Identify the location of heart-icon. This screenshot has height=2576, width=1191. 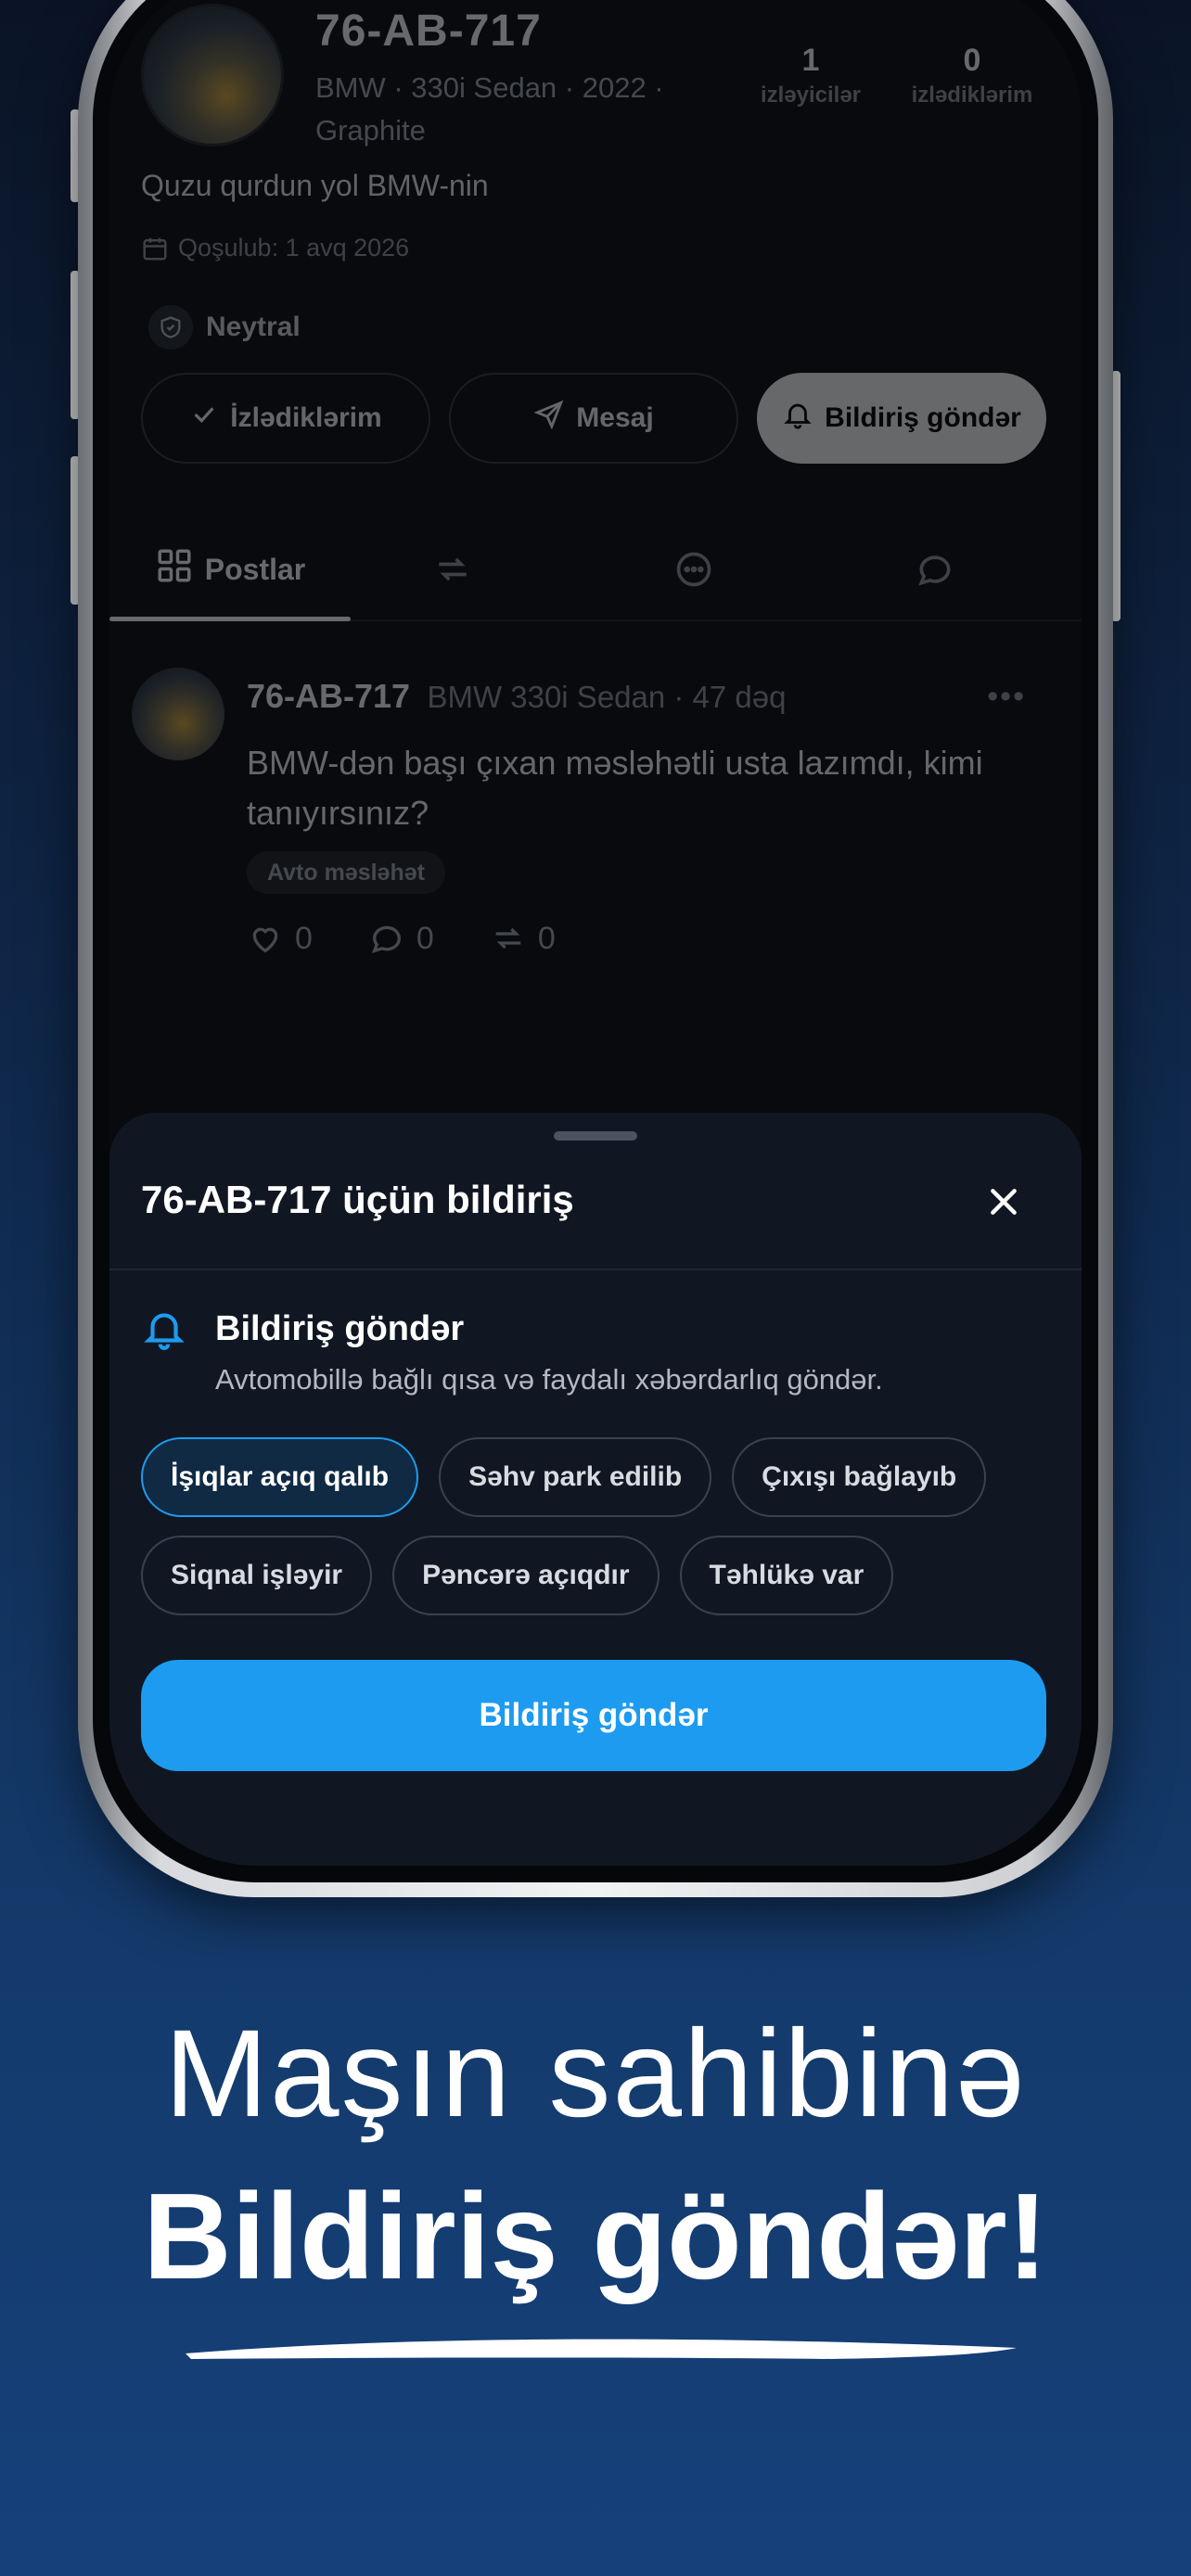
(265, 940).